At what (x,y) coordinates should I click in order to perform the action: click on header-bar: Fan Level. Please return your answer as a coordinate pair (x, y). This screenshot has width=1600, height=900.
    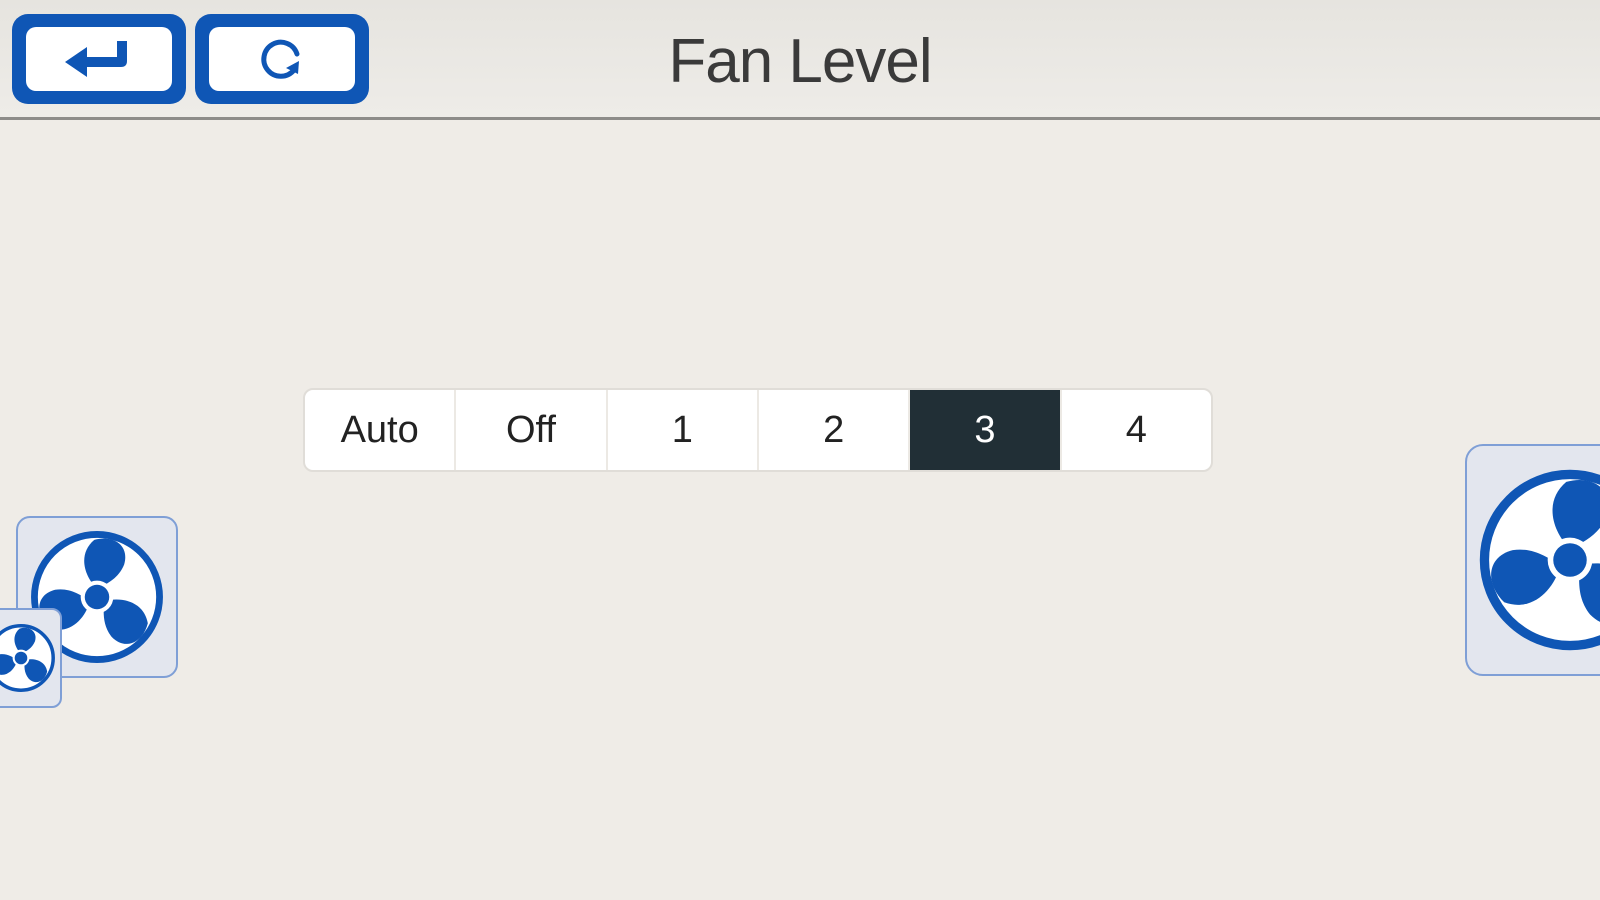
    Looking at the image, I should click on (800, 60).